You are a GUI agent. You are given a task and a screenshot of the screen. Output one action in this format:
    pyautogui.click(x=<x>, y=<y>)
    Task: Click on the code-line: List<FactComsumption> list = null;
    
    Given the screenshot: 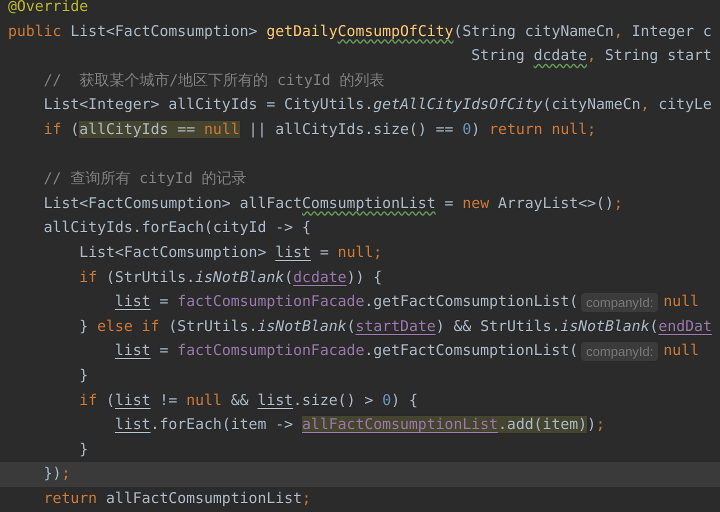 What is the action you would take?
    pyautogui.click(x=230, y=252)
    